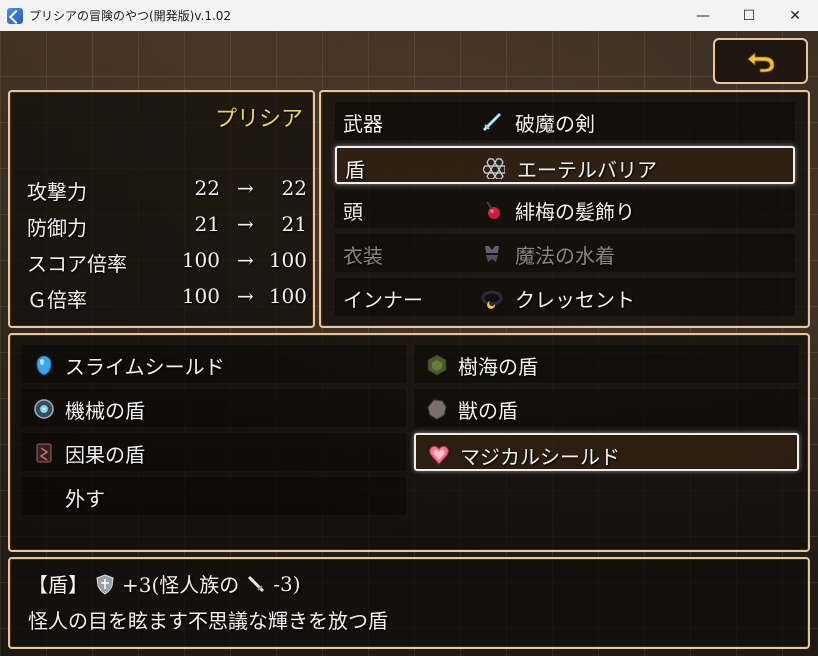  What do you see at coordinates (57, 300) in the screenshot?
I see `stat-label: Ｇ倍率` at bounding box center [57, 300].